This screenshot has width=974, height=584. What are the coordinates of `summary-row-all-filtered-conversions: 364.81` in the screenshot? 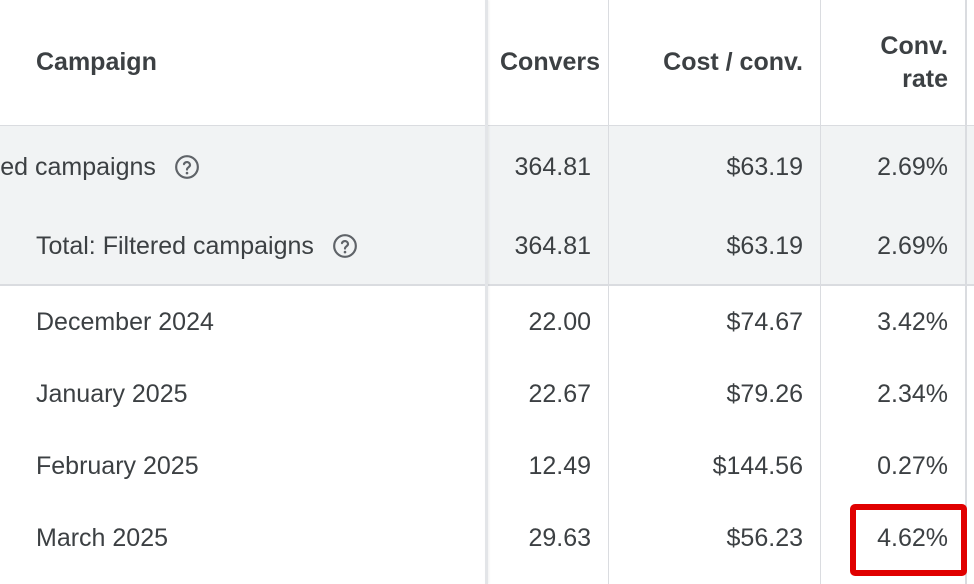 It's located at (552, 166).